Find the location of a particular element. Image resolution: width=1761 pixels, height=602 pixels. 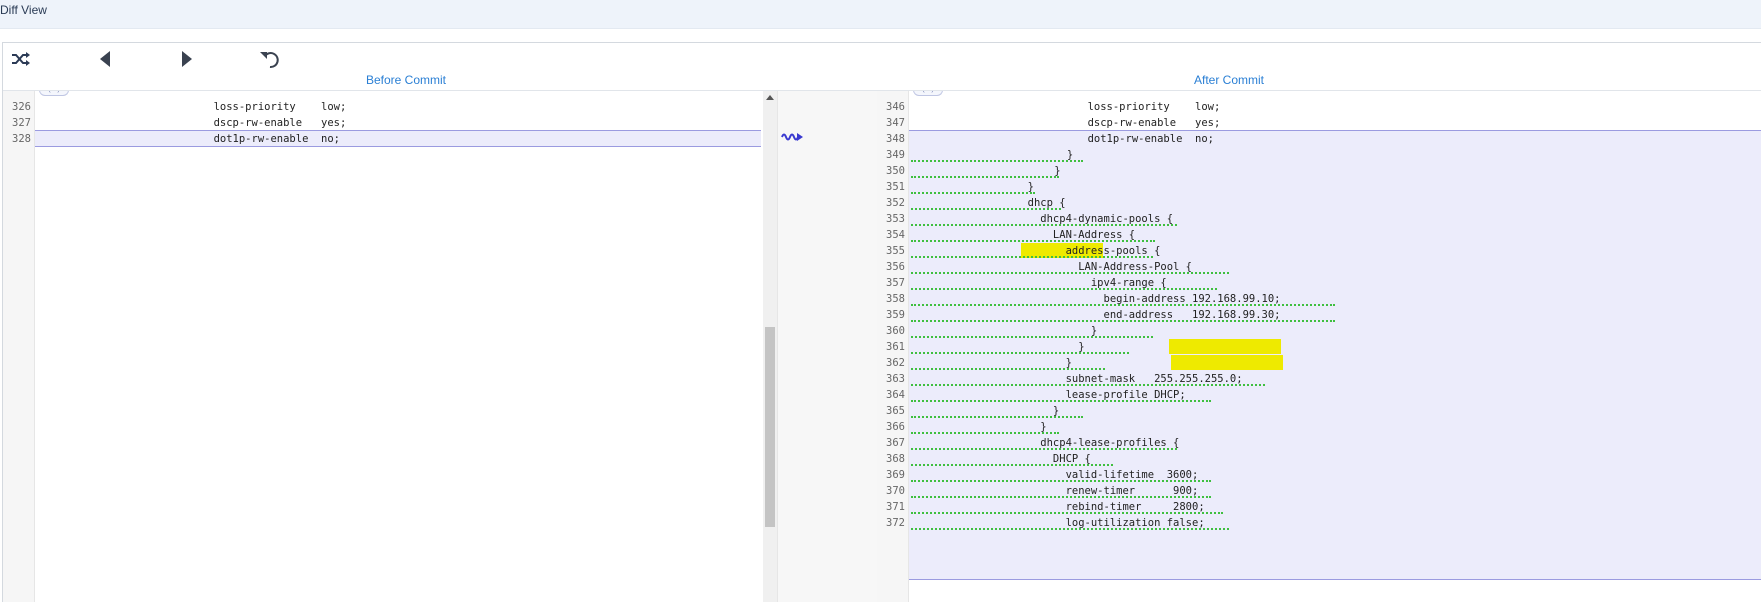

line-number: 364 is located at coordinates (895, 395).